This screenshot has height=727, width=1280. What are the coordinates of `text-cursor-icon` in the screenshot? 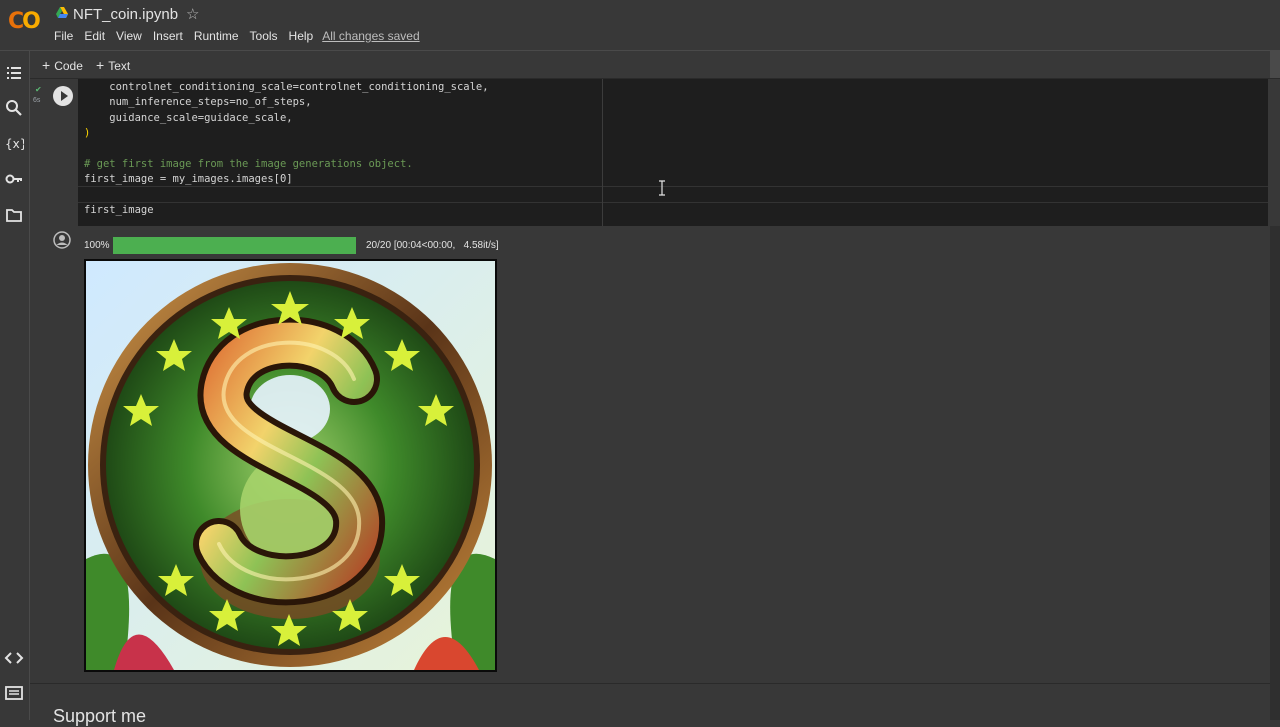 It's located at (662, 188).